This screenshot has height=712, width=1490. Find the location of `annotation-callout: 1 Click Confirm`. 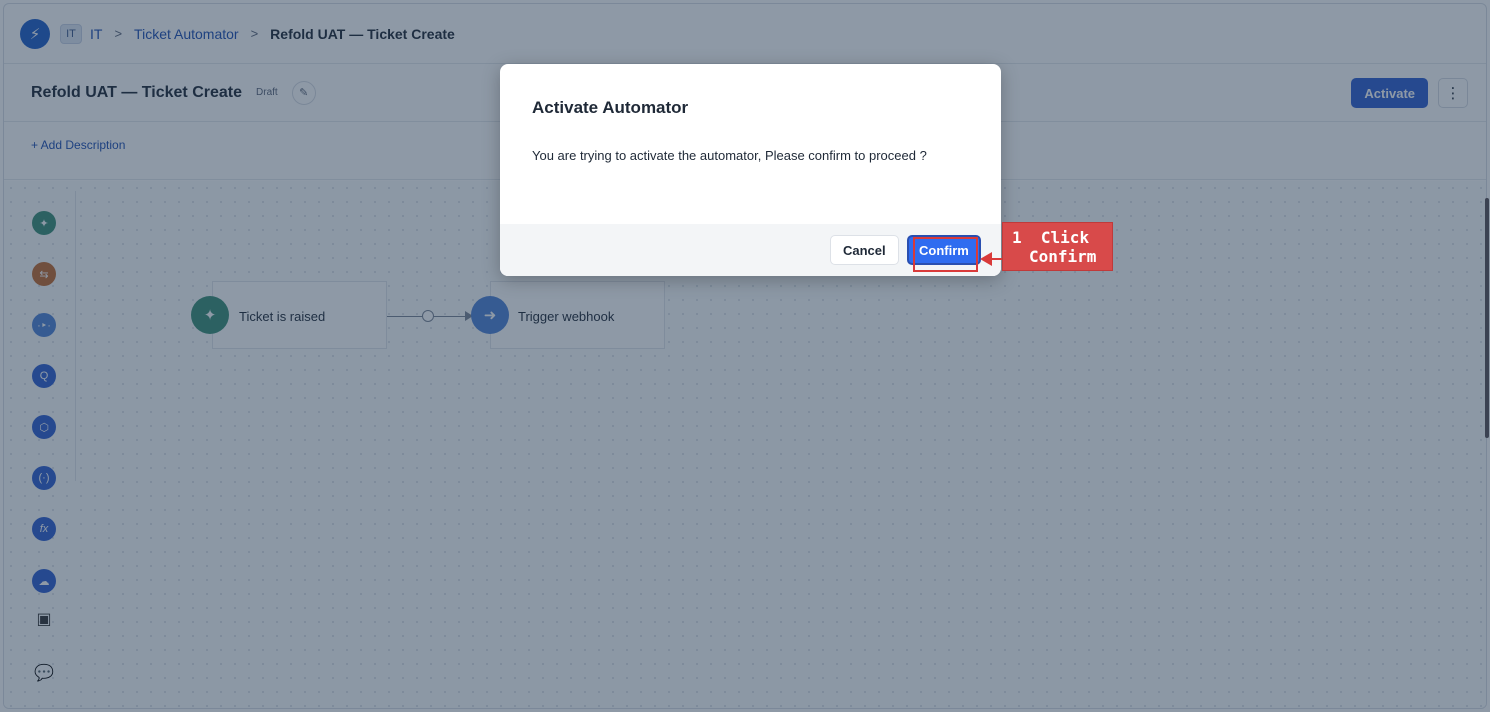

annotation-callout: 1 Click Confirm is located at coordinates (1057, 246).